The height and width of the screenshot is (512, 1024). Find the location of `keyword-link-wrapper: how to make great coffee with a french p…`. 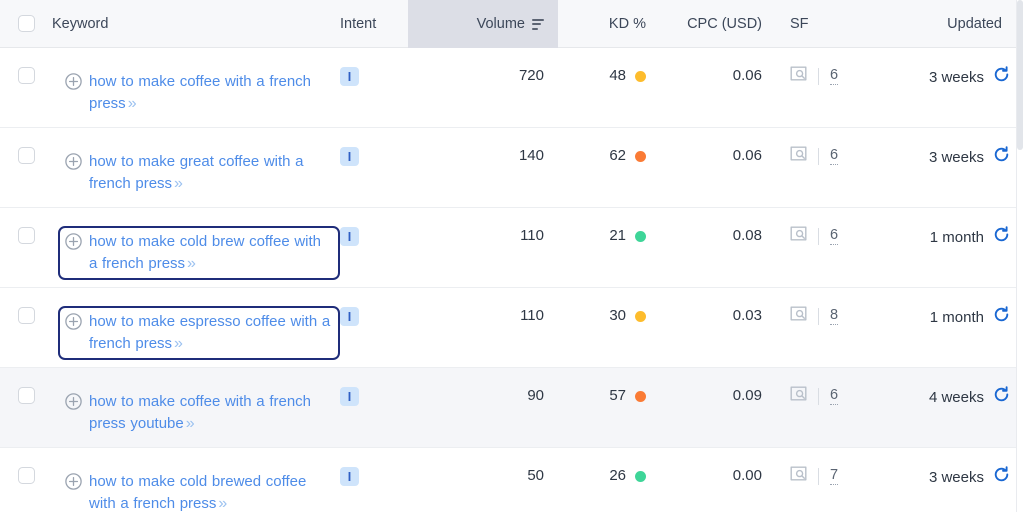

keyword-link-wrapper: how to make great coffee with a french p… is located at coordinates (199, 173).